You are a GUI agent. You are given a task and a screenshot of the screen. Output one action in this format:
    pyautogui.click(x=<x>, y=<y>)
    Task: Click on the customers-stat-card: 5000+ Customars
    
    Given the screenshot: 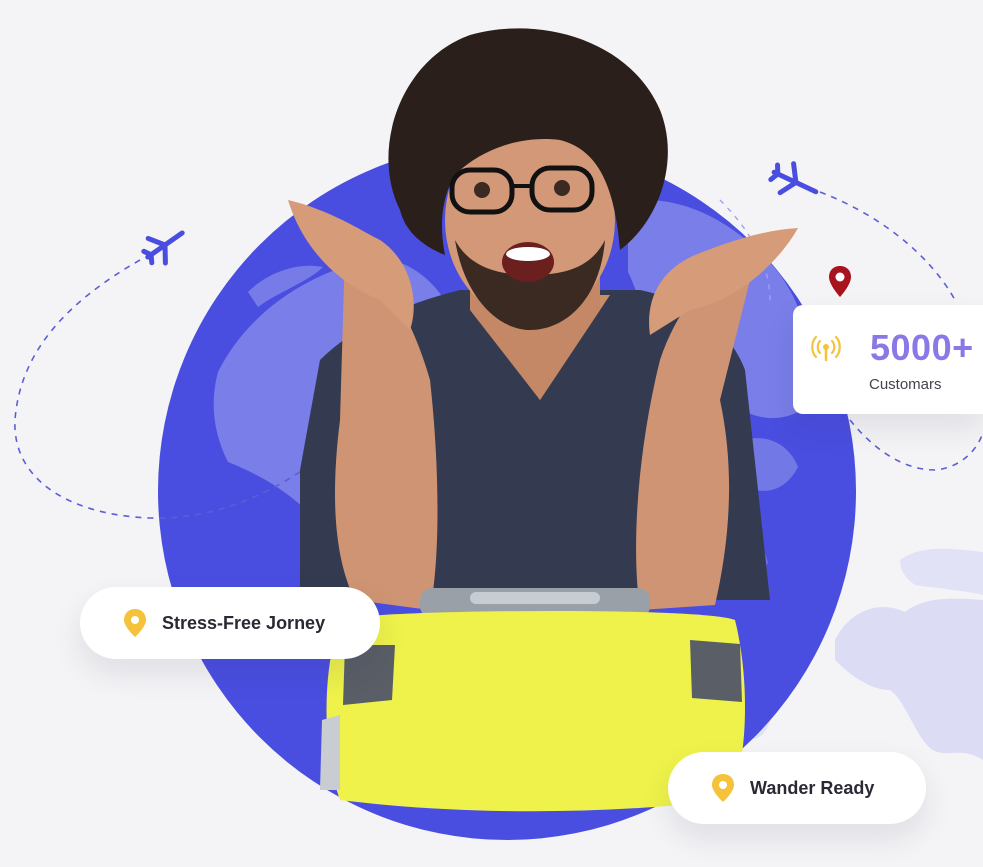 What is the action you would take?
    pyautogui.click(x=888, y=359)
    